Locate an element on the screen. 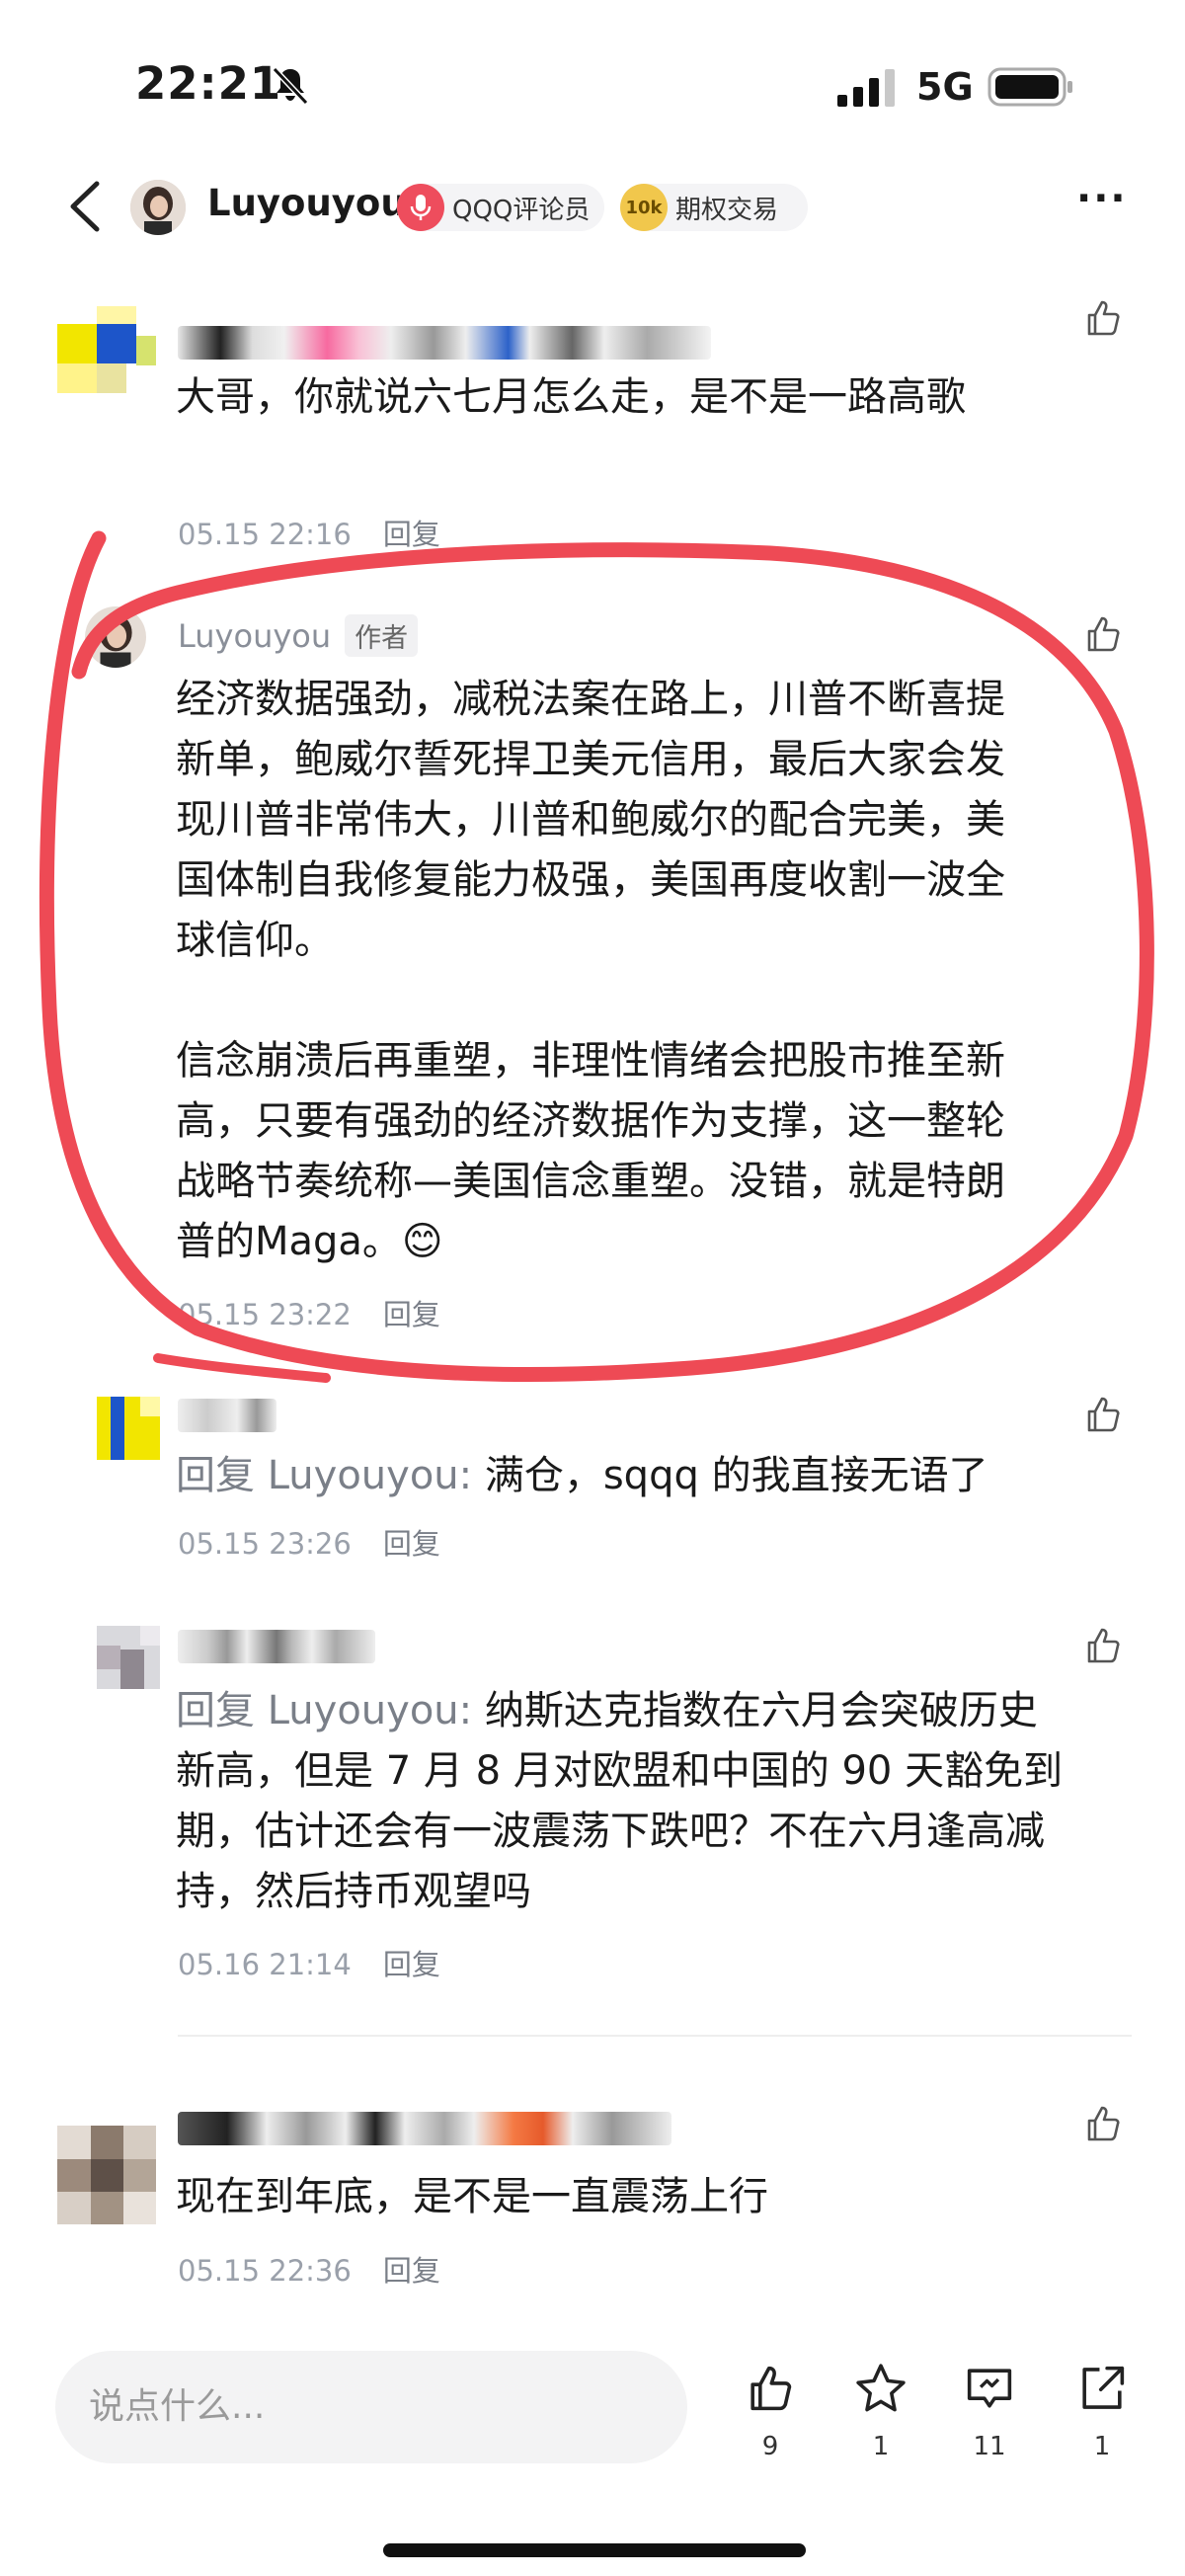  favorite-count: 1 is located at coordinates (881, 2446).